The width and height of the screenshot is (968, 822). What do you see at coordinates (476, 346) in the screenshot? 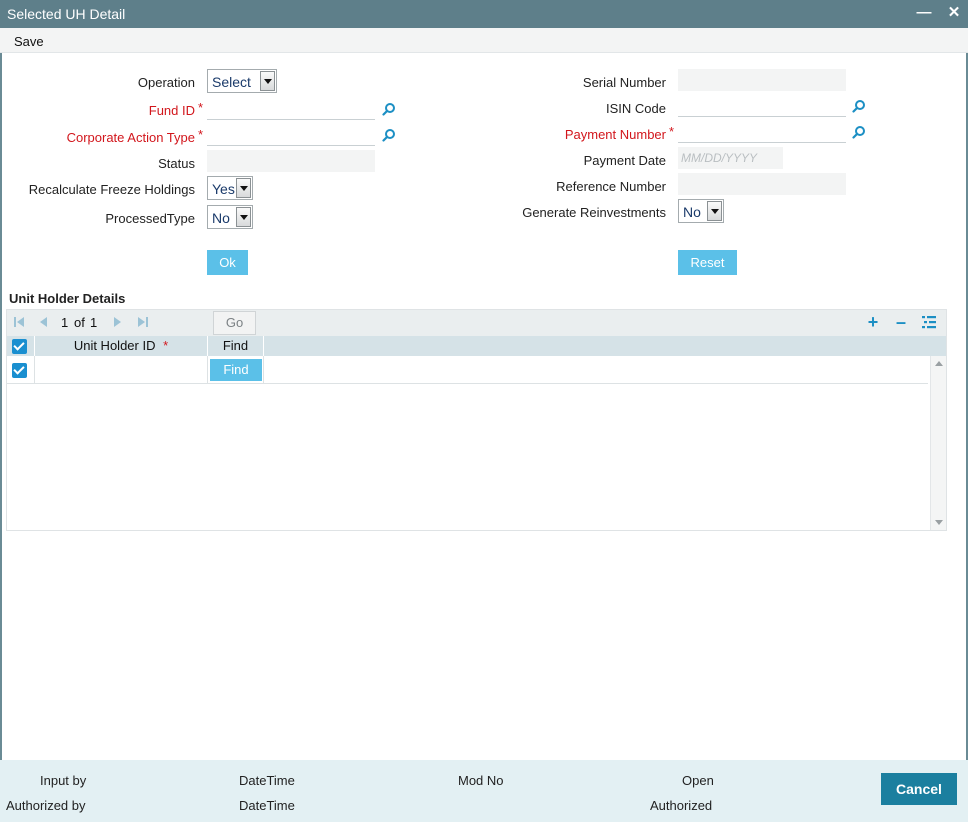
I see `grid-header: Unit Holder ID * Find` at bounding box center [476, 346].